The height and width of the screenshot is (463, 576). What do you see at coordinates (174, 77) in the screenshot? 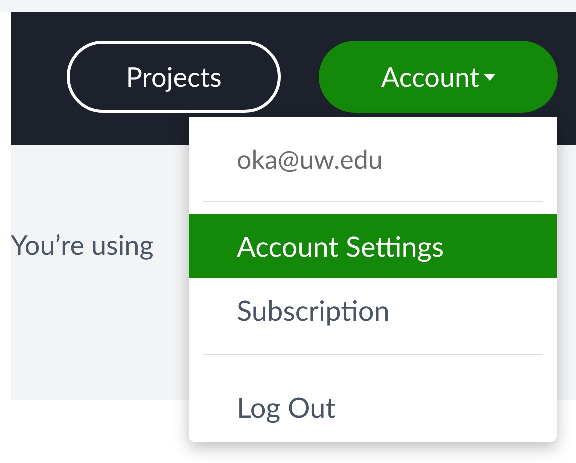
I see `projects-button: Projects` at bounding box center [174, 77].